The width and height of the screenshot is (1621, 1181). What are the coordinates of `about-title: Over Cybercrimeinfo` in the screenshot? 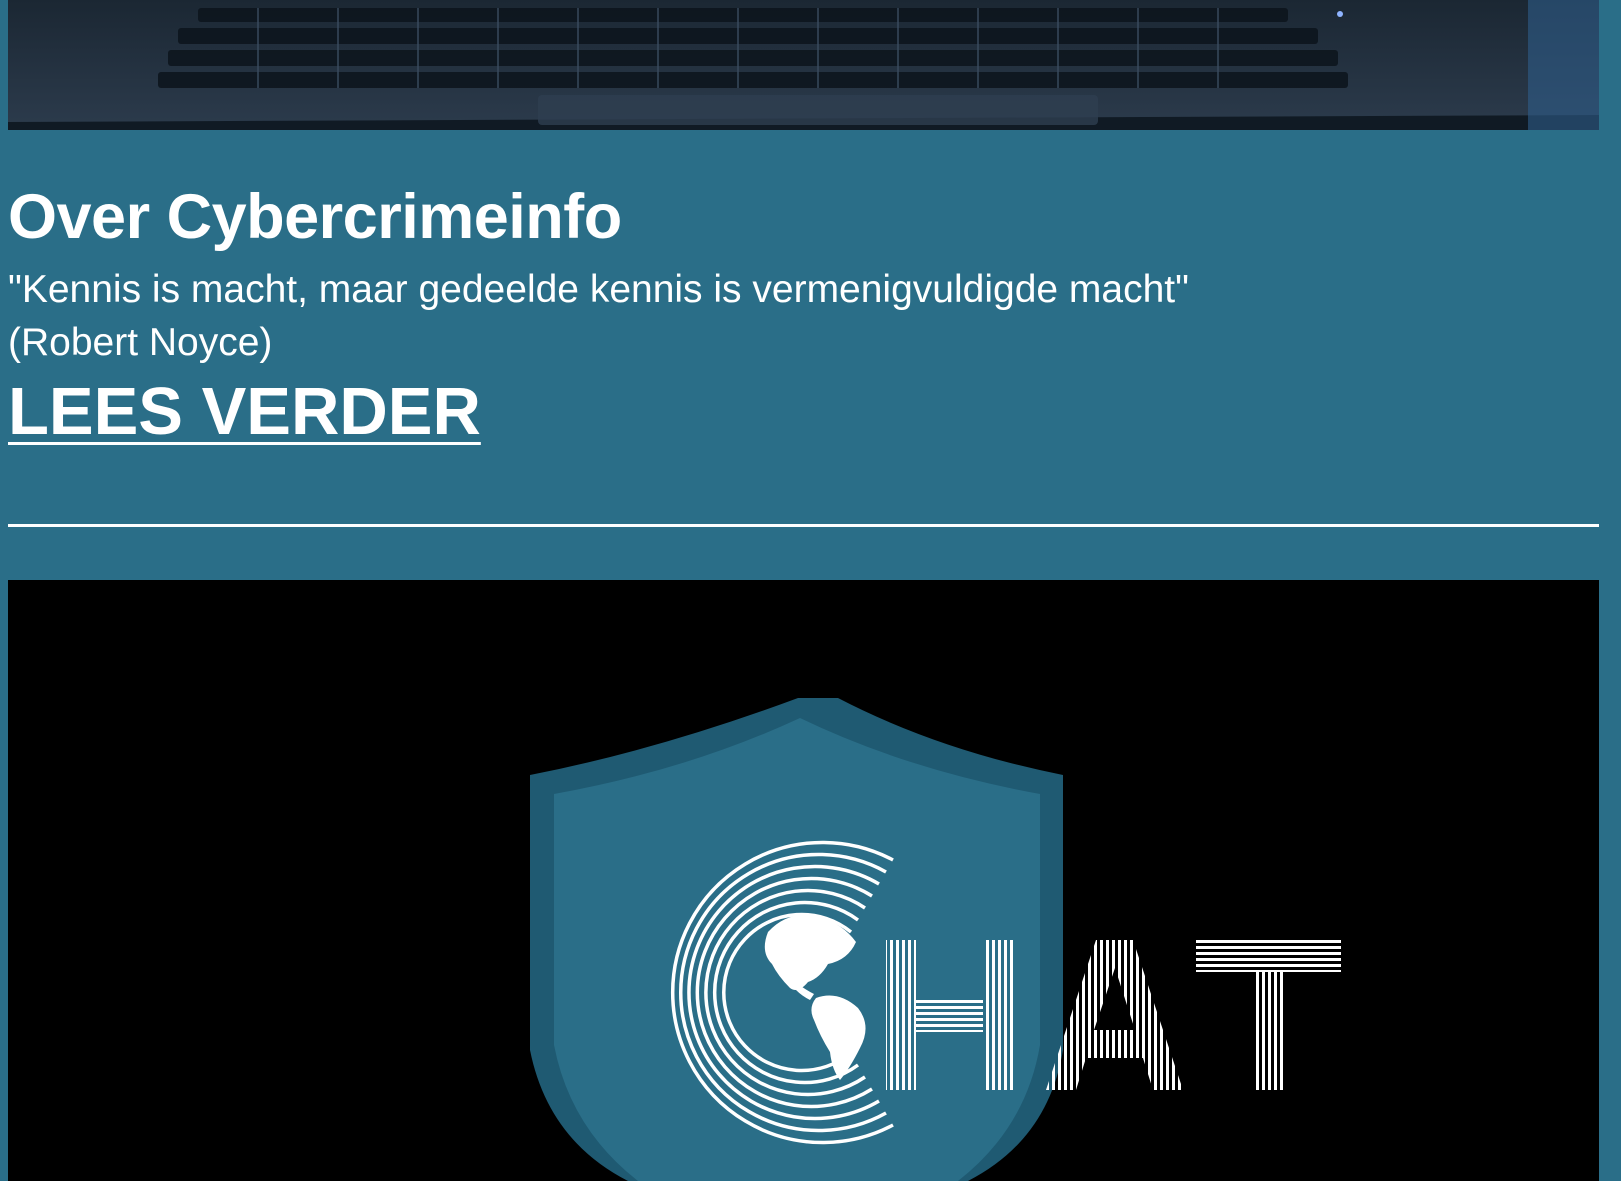 It's located at (315, 217).